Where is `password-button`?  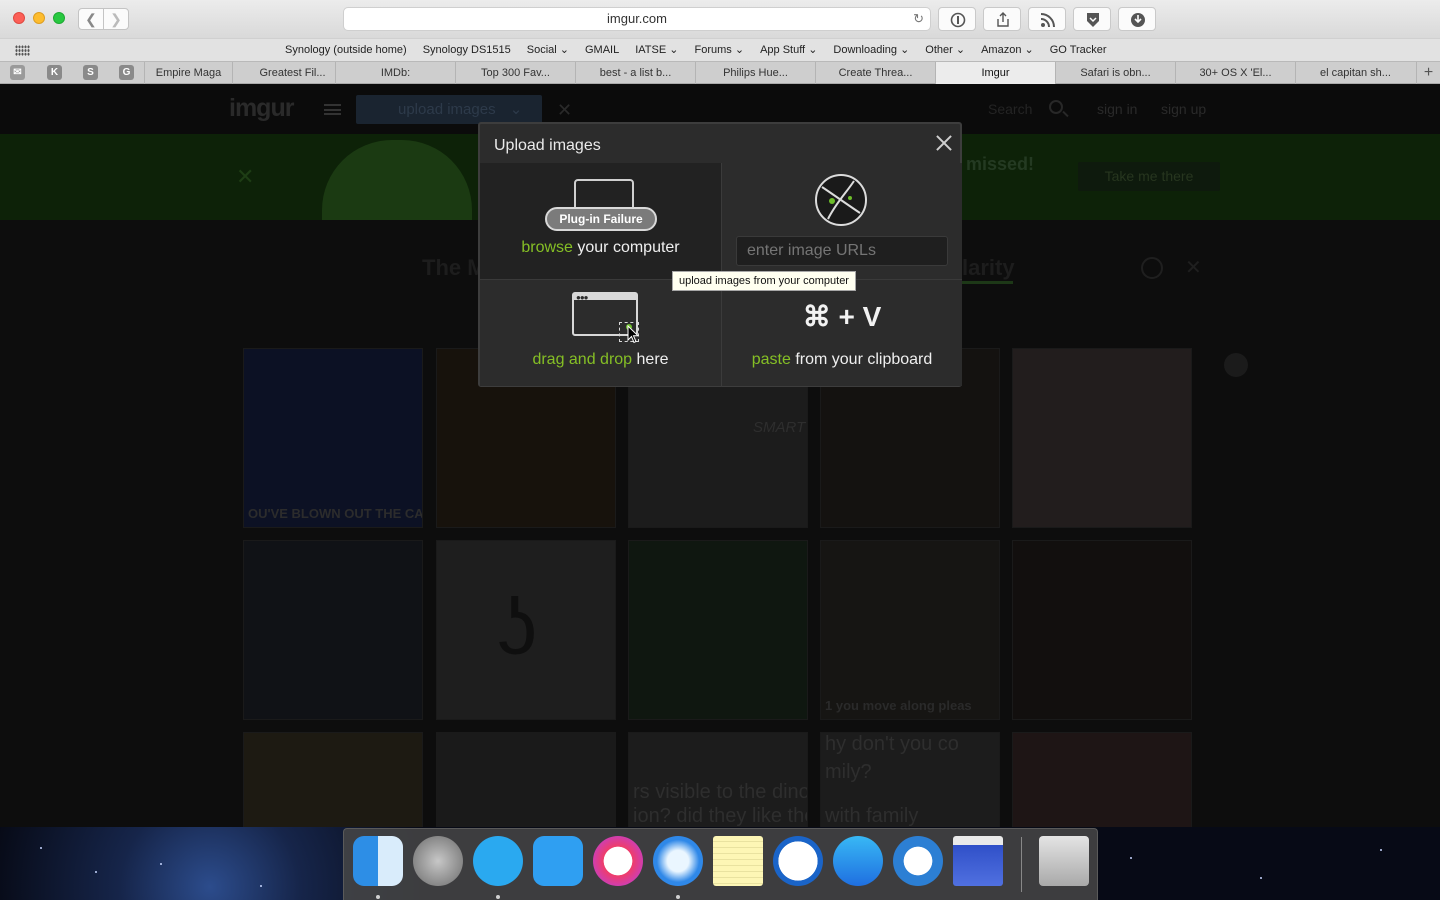
password-button is located at coordinates (957, 19).